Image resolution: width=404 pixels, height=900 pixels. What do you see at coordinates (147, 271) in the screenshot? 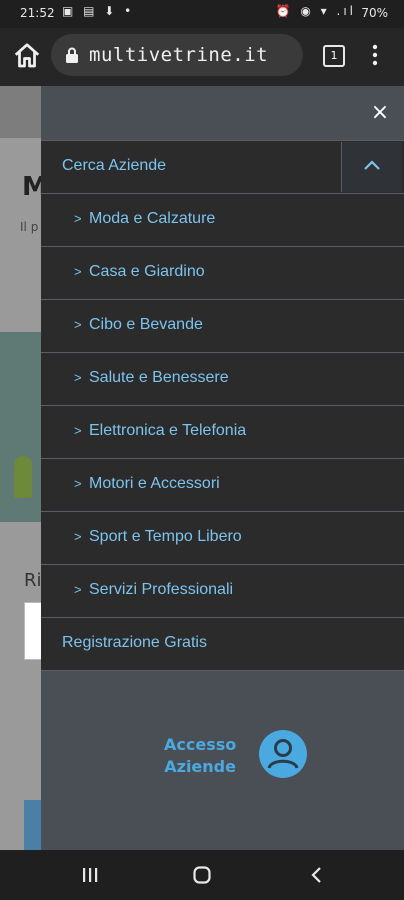
I see `menu-item-label: Casa e Giardino` at bounding box center [147, 271].